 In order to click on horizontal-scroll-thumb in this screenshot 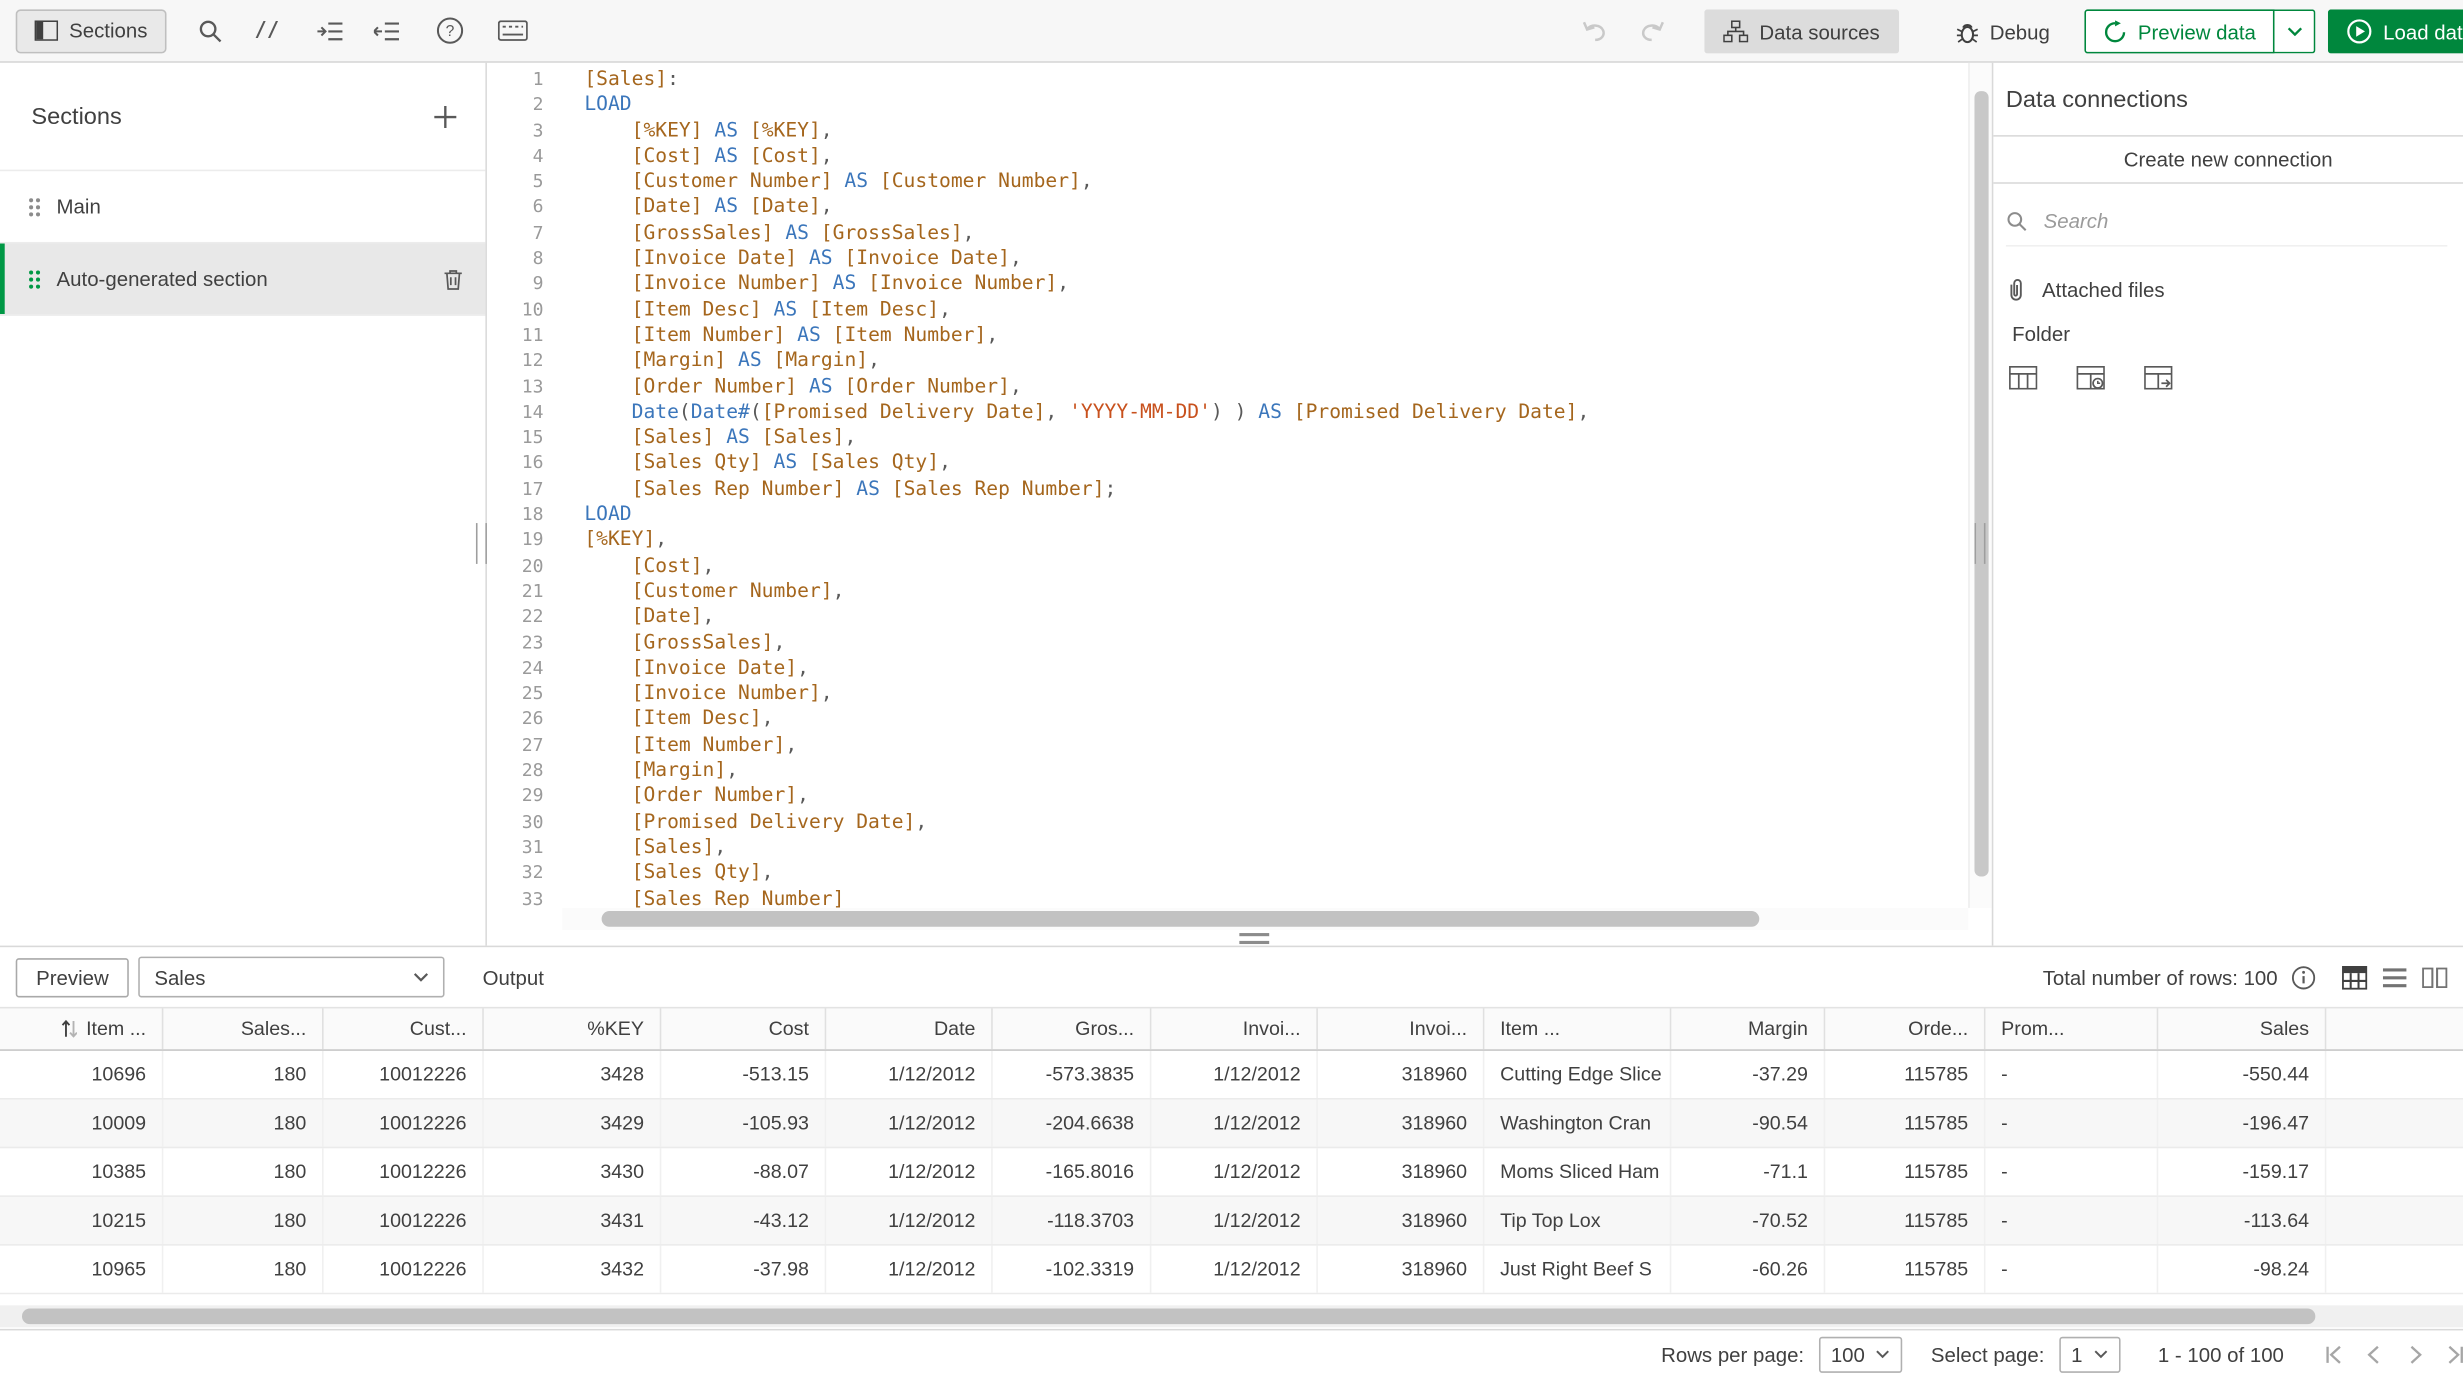, I will do `click(1180, 919)`.